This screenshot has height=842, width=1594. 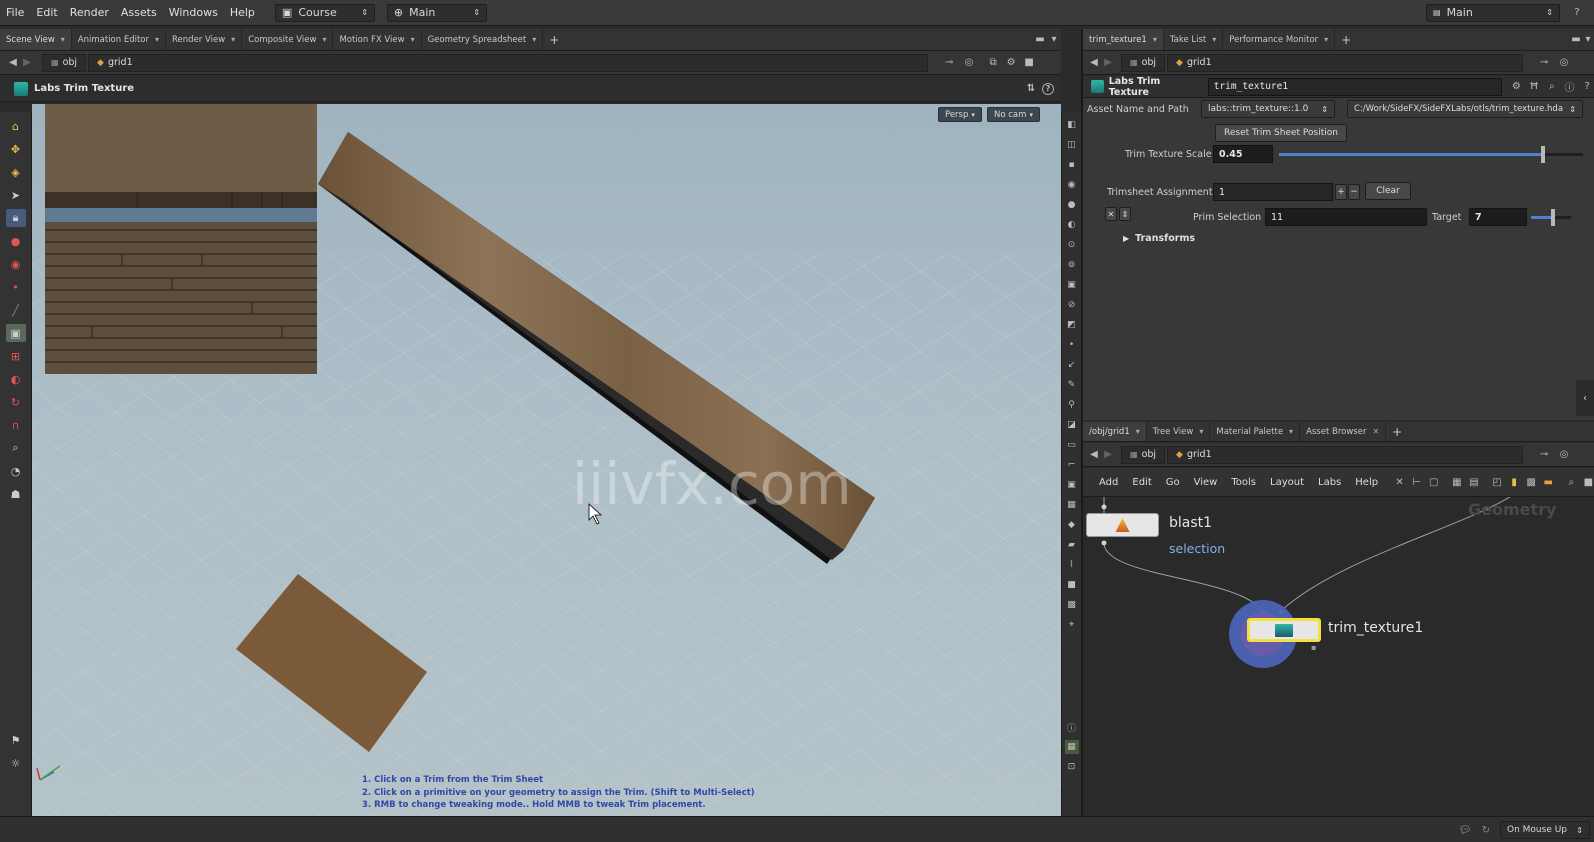 I want to click on menu-render: Render, so click(x=89, y=12).